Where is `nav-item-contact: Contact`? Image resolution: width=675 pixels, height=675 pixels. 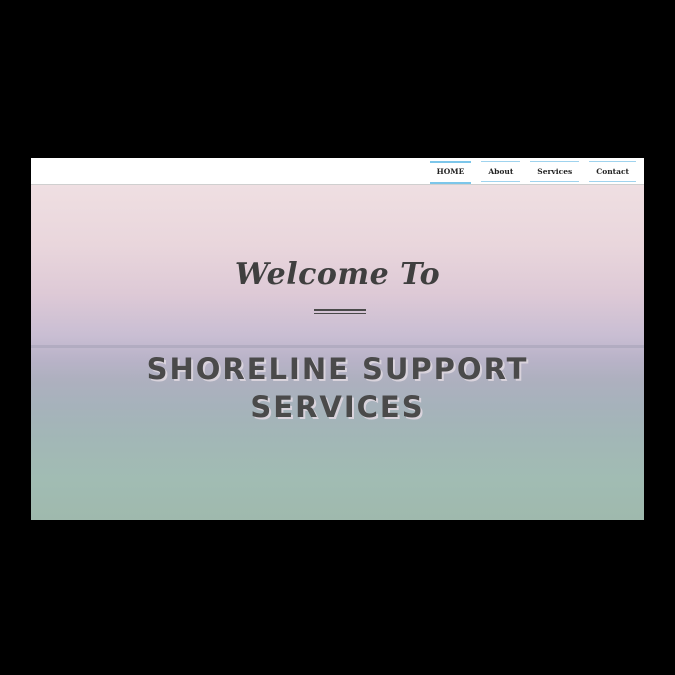
nav-item-contact: Contact is located at coordinates (612, 171).